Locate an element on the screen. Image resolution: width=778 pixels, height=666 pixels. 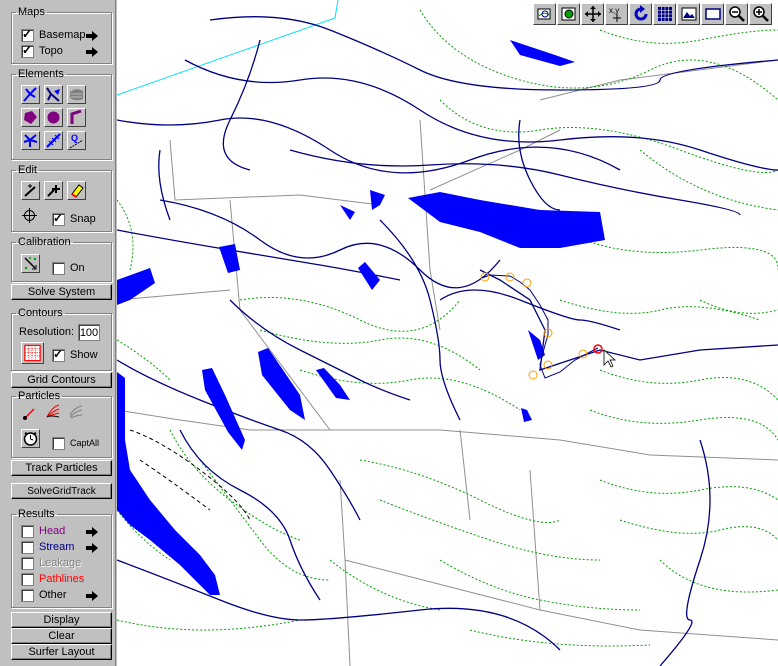
stream-check-box is located at coordinates (27, 547).